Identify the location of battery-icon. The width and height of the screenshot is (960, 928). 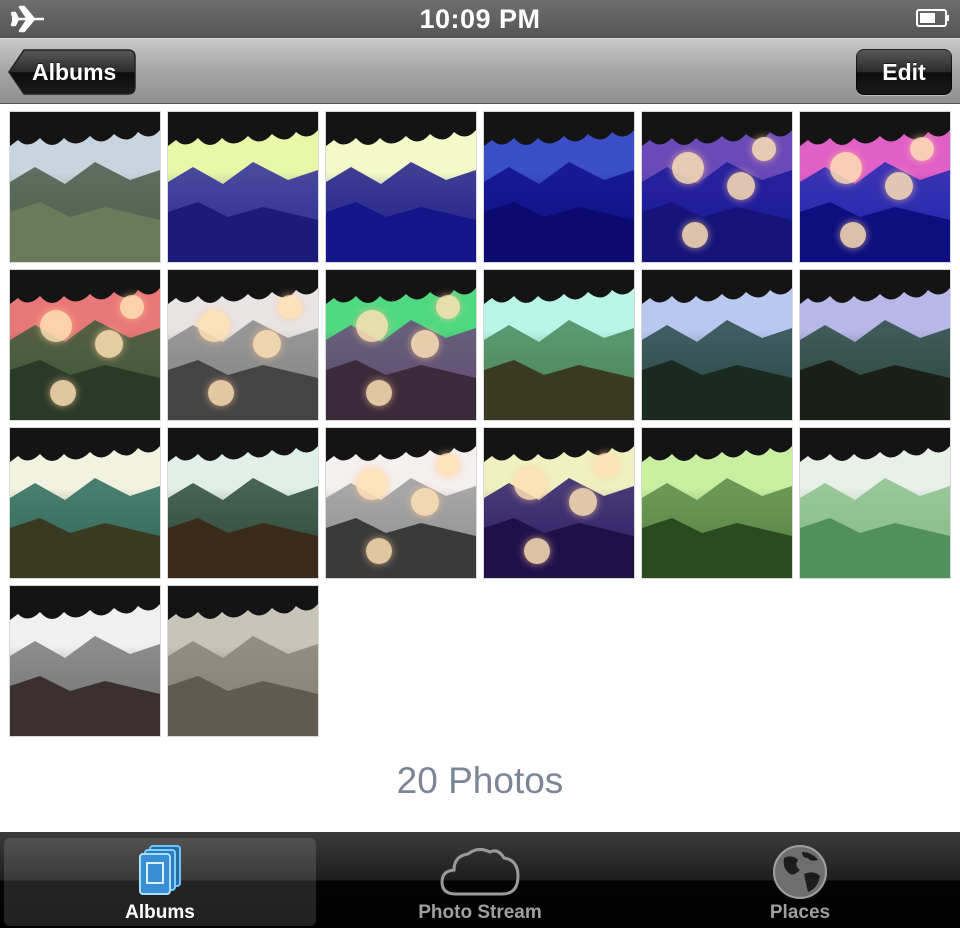
(932, 18).